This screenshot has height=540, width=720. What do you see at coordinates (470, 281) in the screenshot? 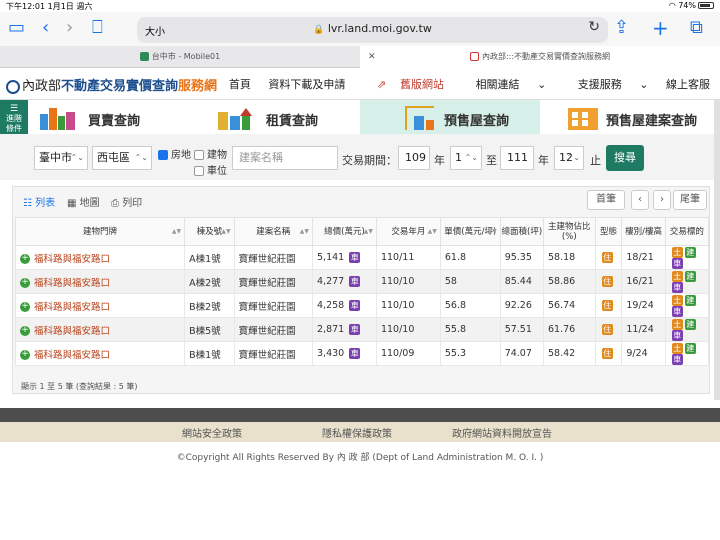
I see `cell-unit-price: 58` at bounding box center [470, 281].